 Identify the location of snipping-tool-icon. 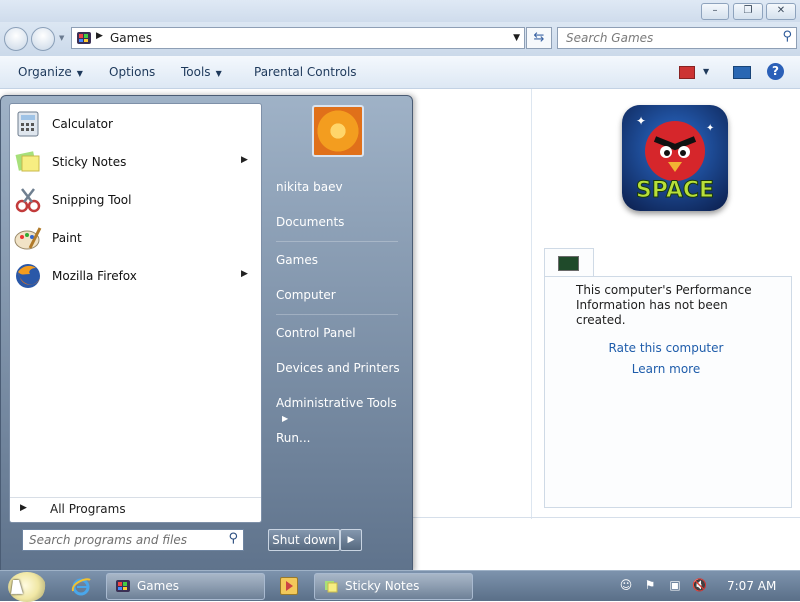
(28, 200).